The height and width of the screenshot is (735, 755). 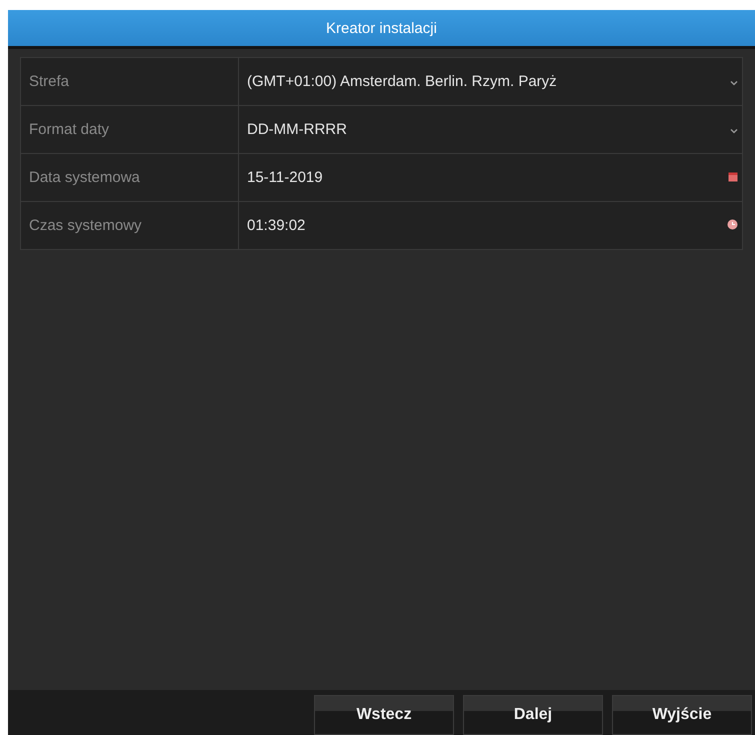 I want to click on wizard-button: Wstecz, so click(x=384, y=715).